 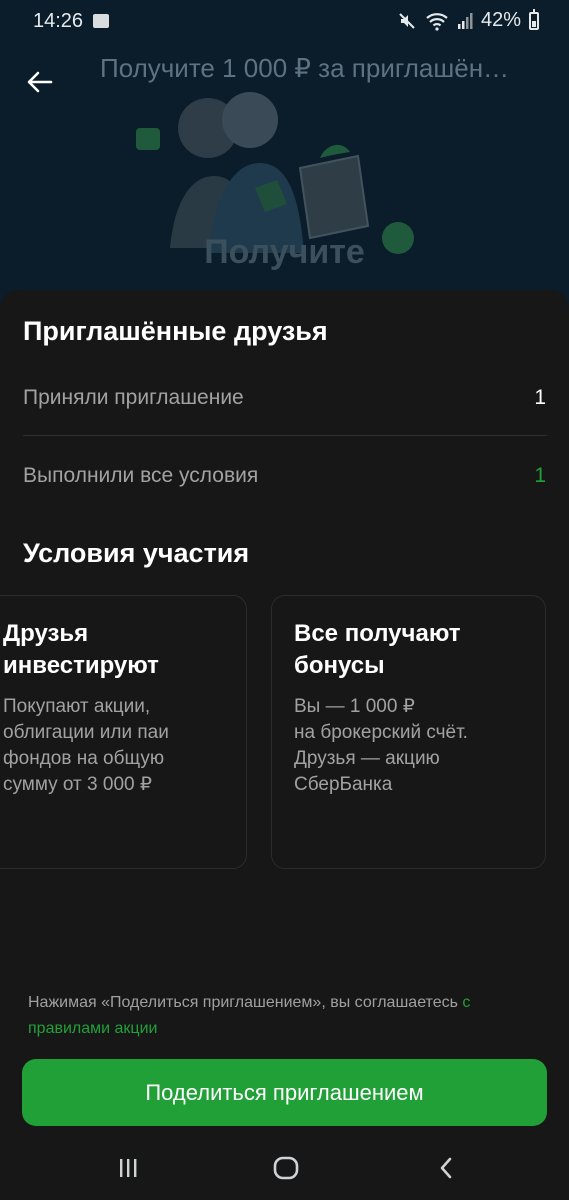 I want to click on stat-row-completed: Выполнили все условия 1, so click(x=285, y=476).